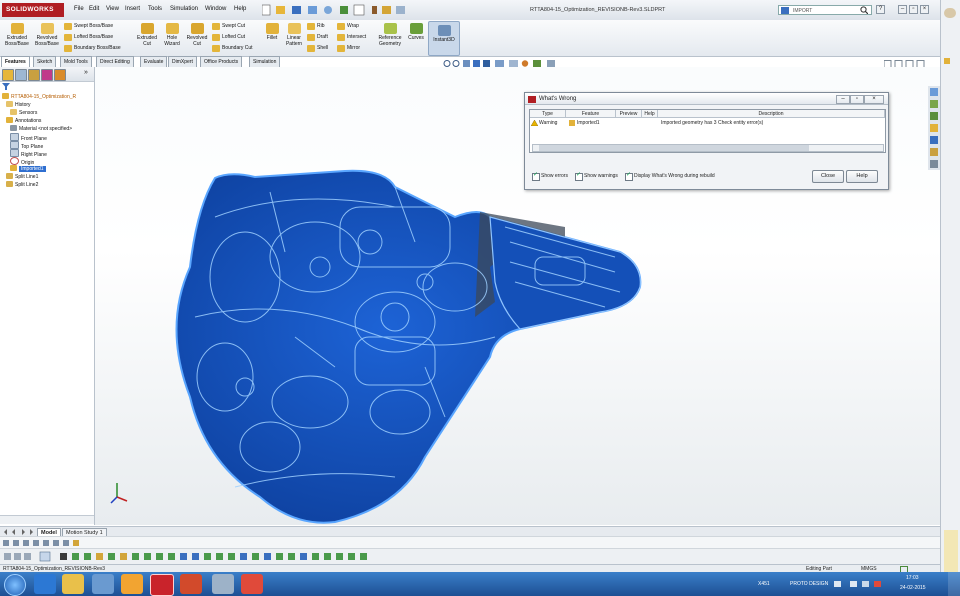  What do you see at coordinates (934, 152) in the screenshot?
I see `custom-properties-icon` at bounding box center [934, 152].